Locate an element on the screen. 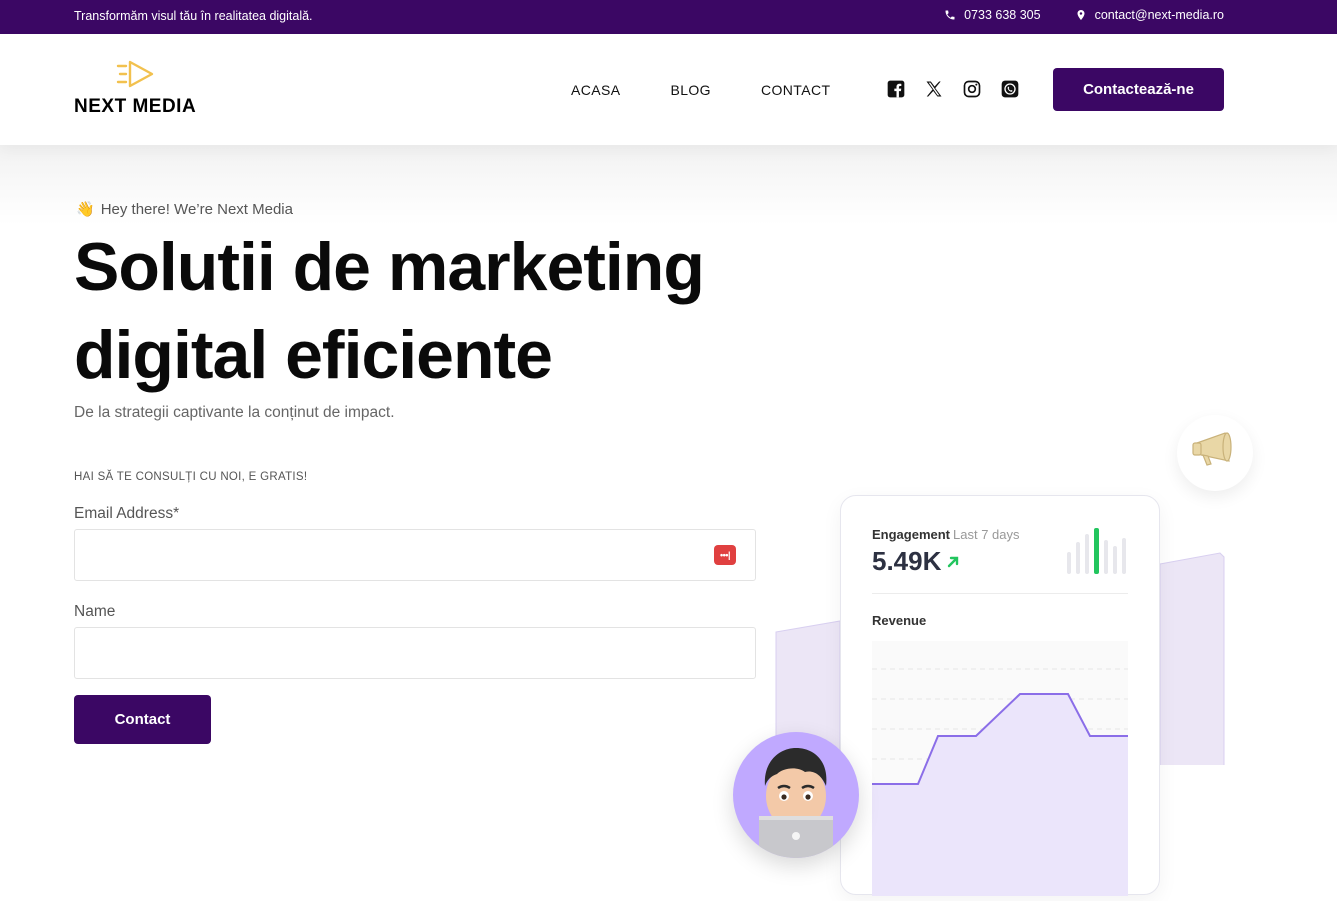 The image size is (1337, 901). whatsapp-icon is located at coordinates (1010, 89).